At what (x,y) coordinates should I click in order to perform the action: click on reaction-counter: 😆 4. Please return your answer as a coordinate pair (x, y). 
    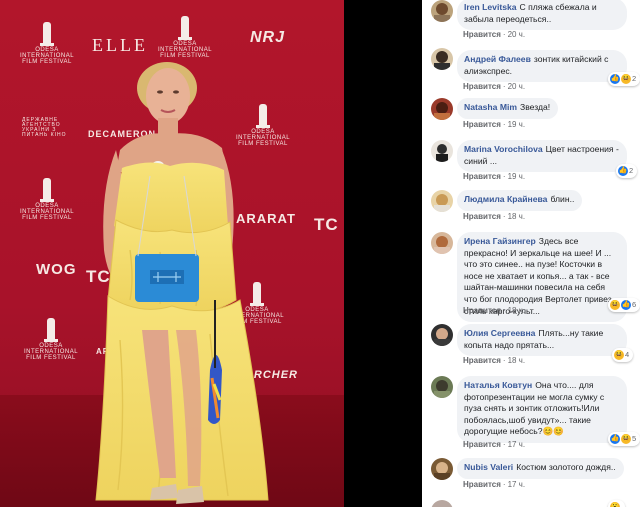
    Looking at the image, I should click on (623, 355).